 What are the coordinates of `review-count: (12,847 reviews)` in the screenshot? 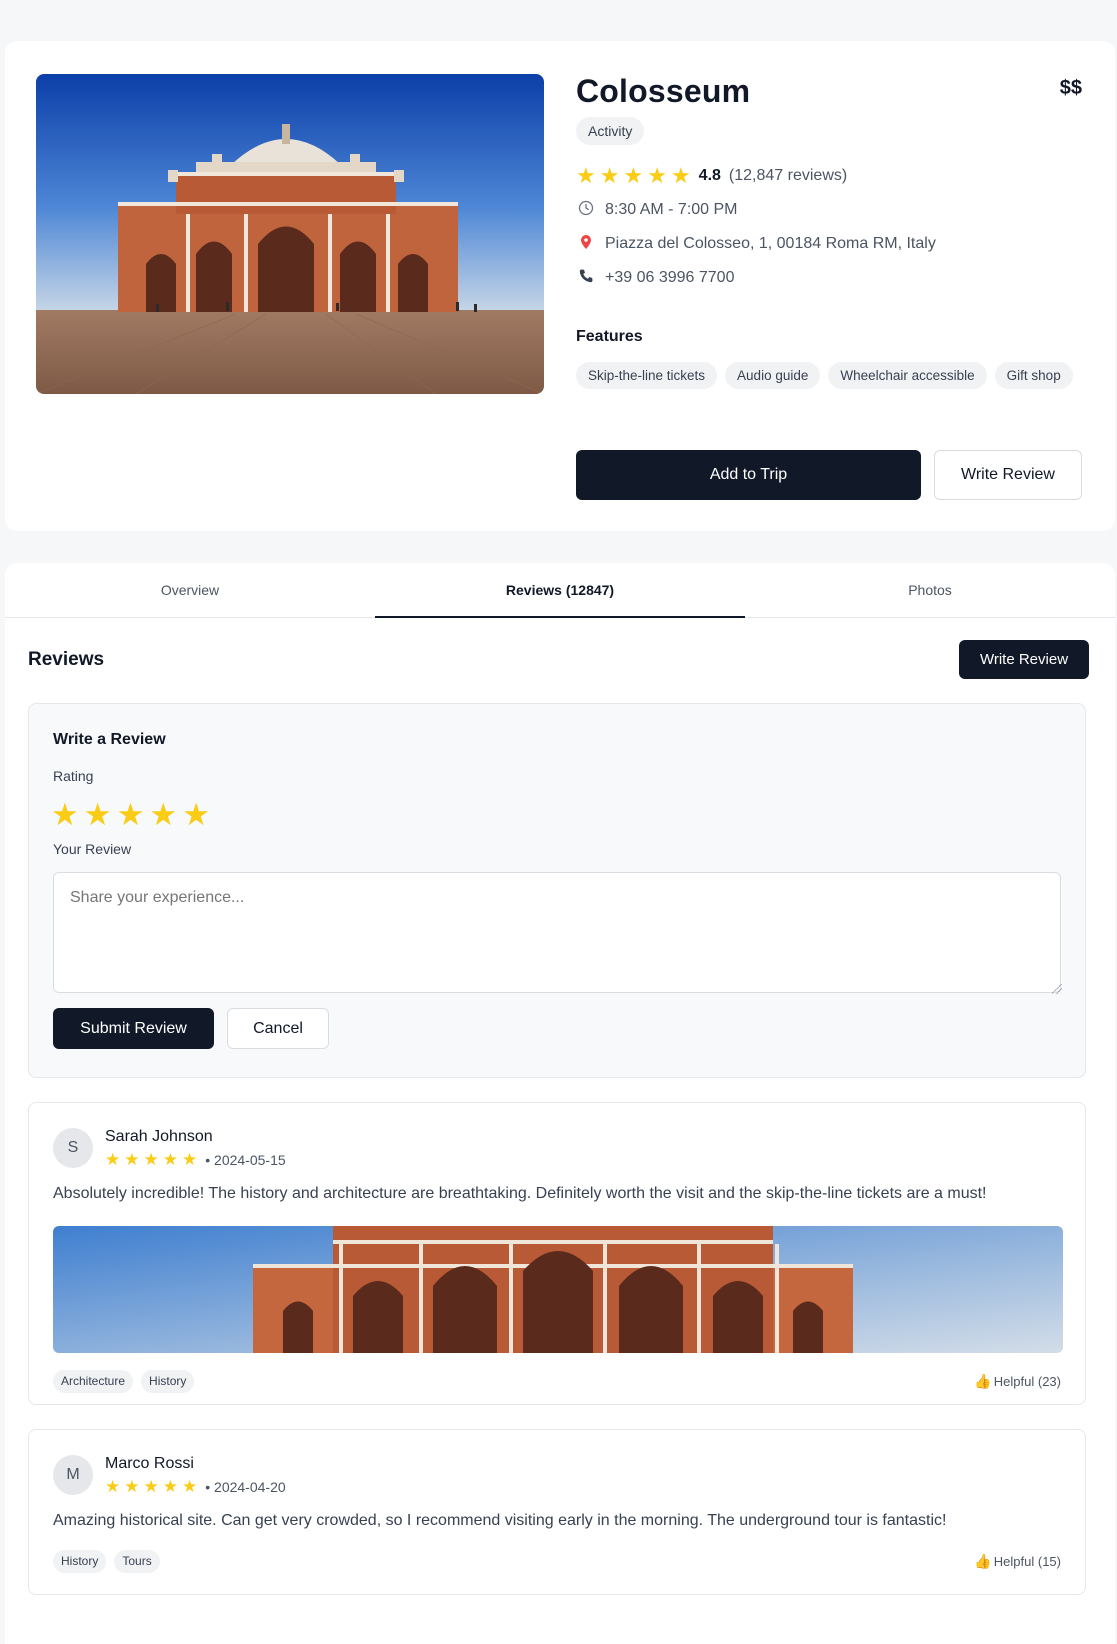 It's located at (788, 176).